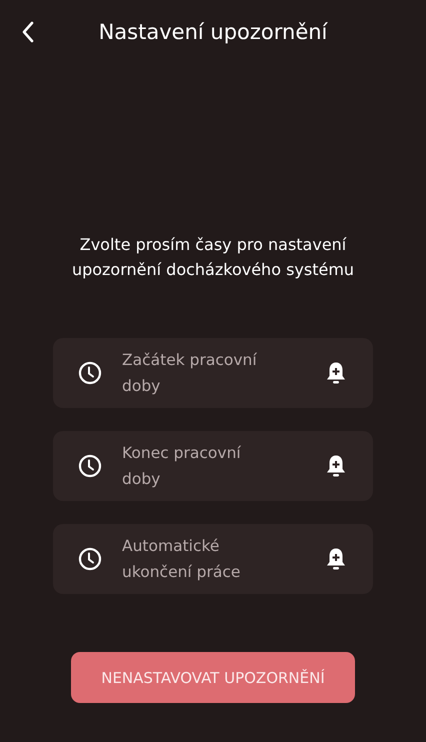  I want to click on reminder-card: Konec pracovní doby, so click(213, 466).